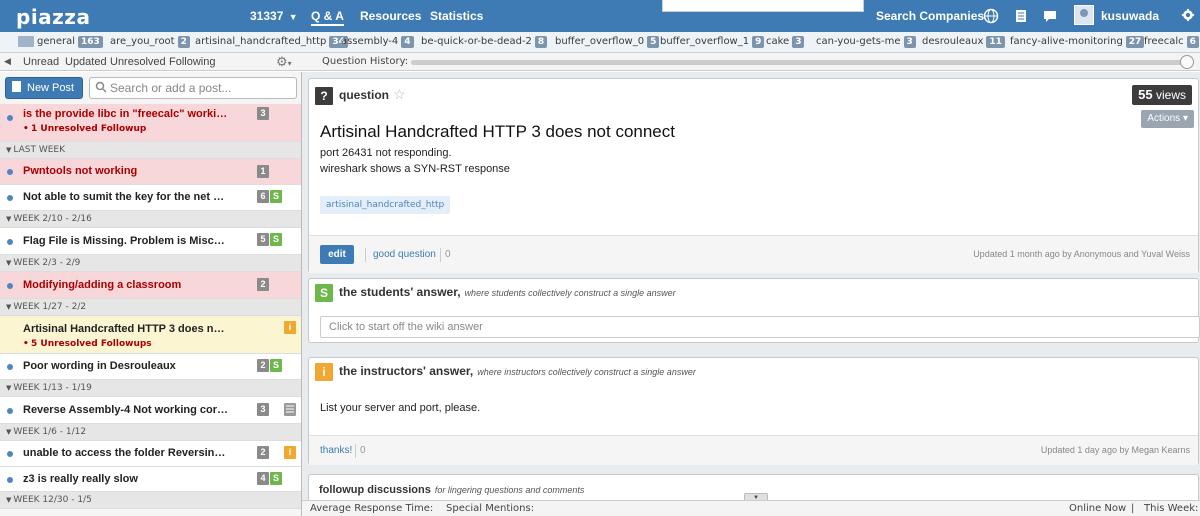 This screenshot has width=1200, height=516. I want to click on folder-can-you-gets-me: can-you-gets-me 3, so click(866, 42).